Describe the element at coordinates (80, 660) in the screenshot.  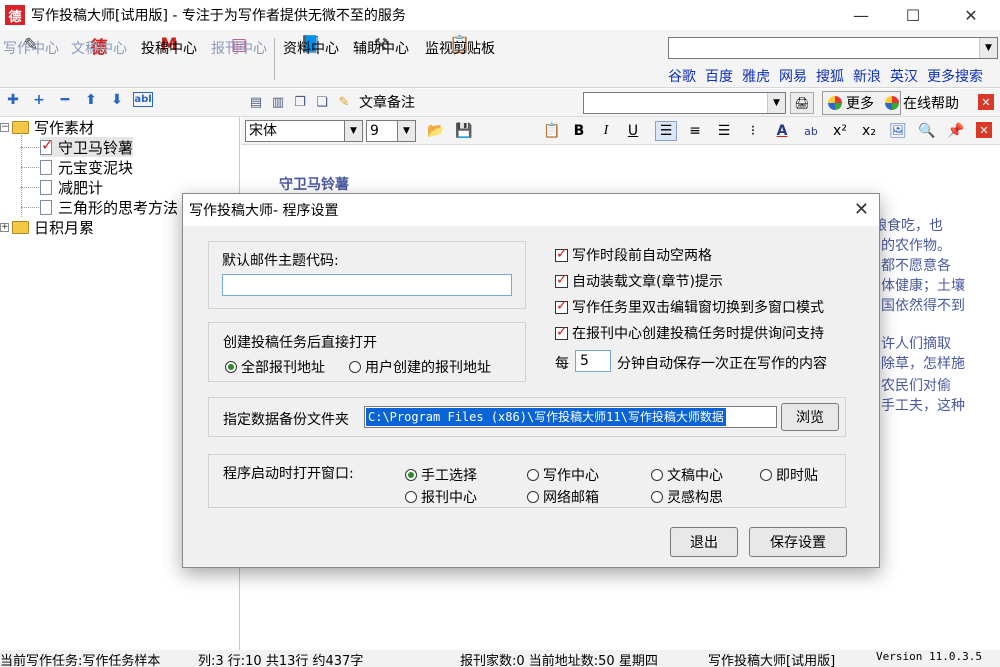
I see `status-task: 当前写作任务:写作任务样本` at that location.